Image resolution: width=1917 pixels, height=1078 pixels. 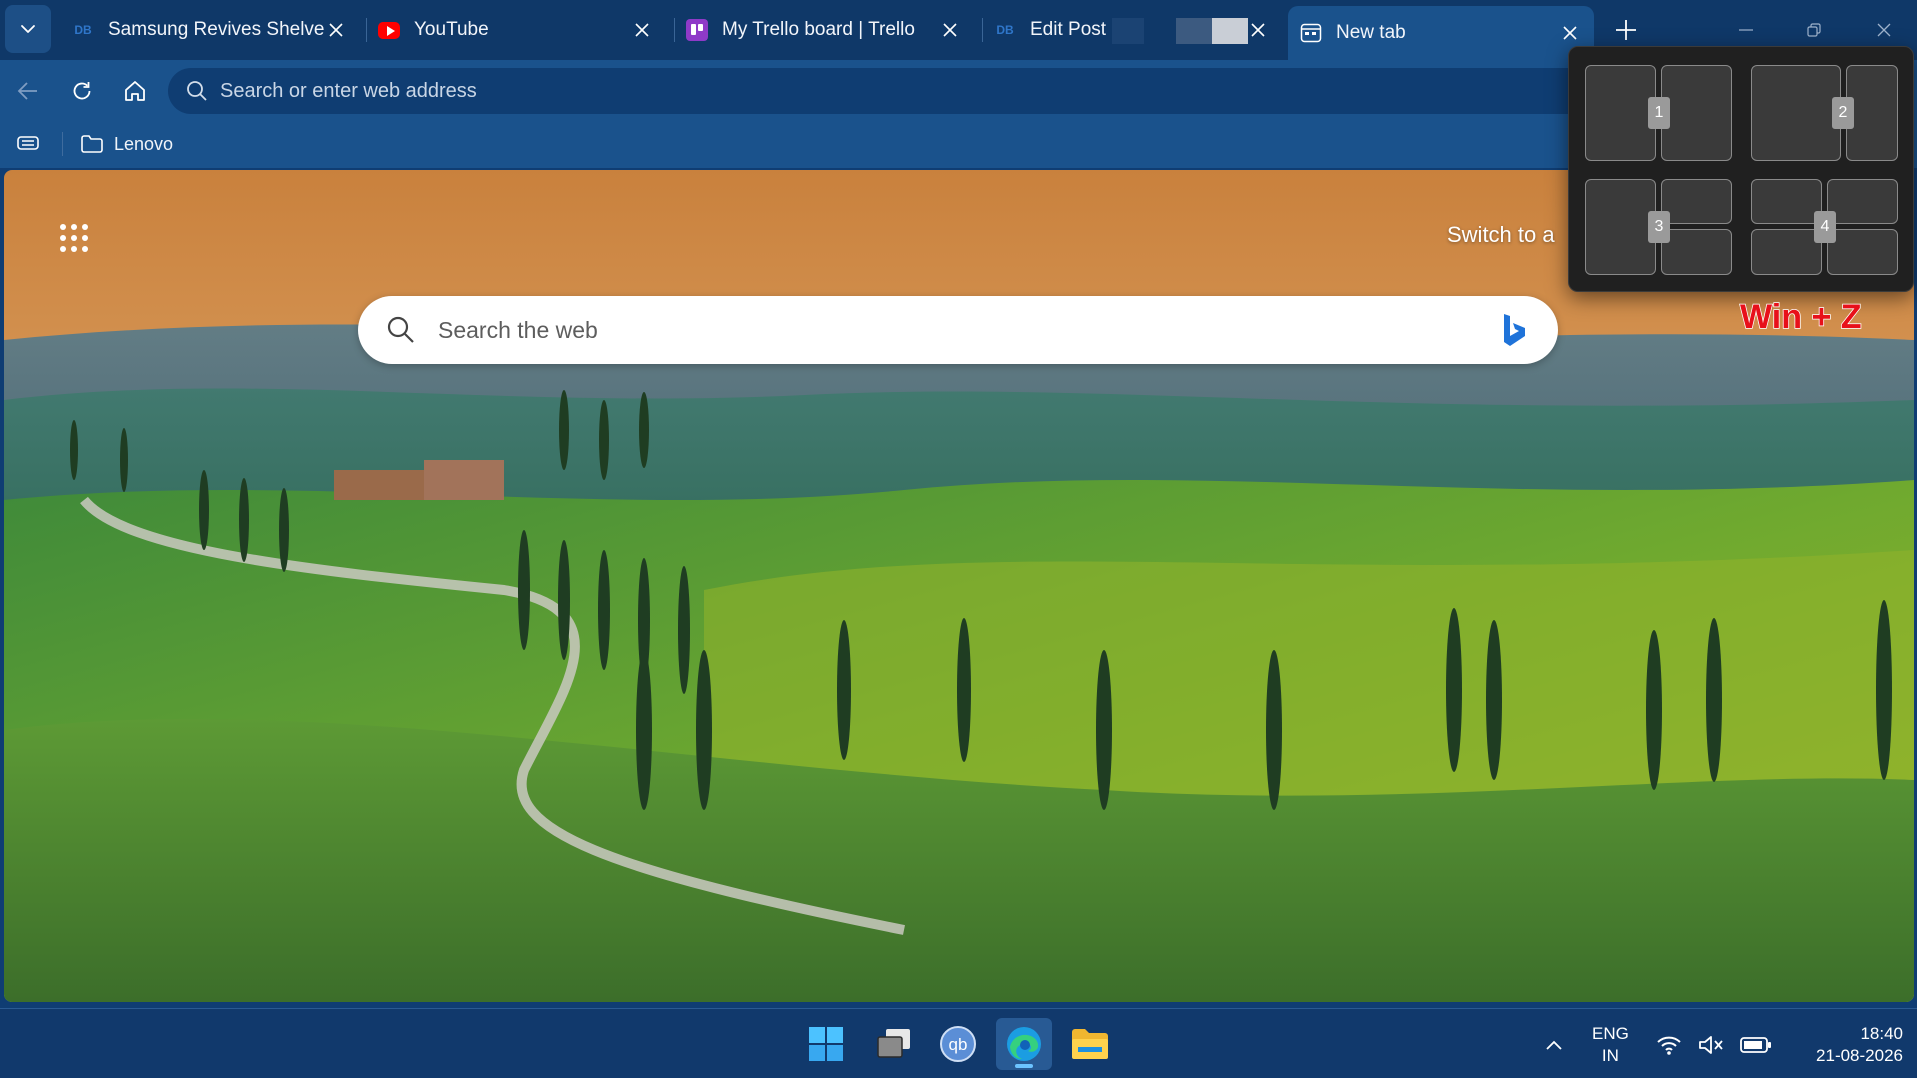 What do you see at coordinates (1741, 169) in the screenshot?
I see `snap-layouts-flyout: 1 2 3 4` at bounding box center [1741, 169].